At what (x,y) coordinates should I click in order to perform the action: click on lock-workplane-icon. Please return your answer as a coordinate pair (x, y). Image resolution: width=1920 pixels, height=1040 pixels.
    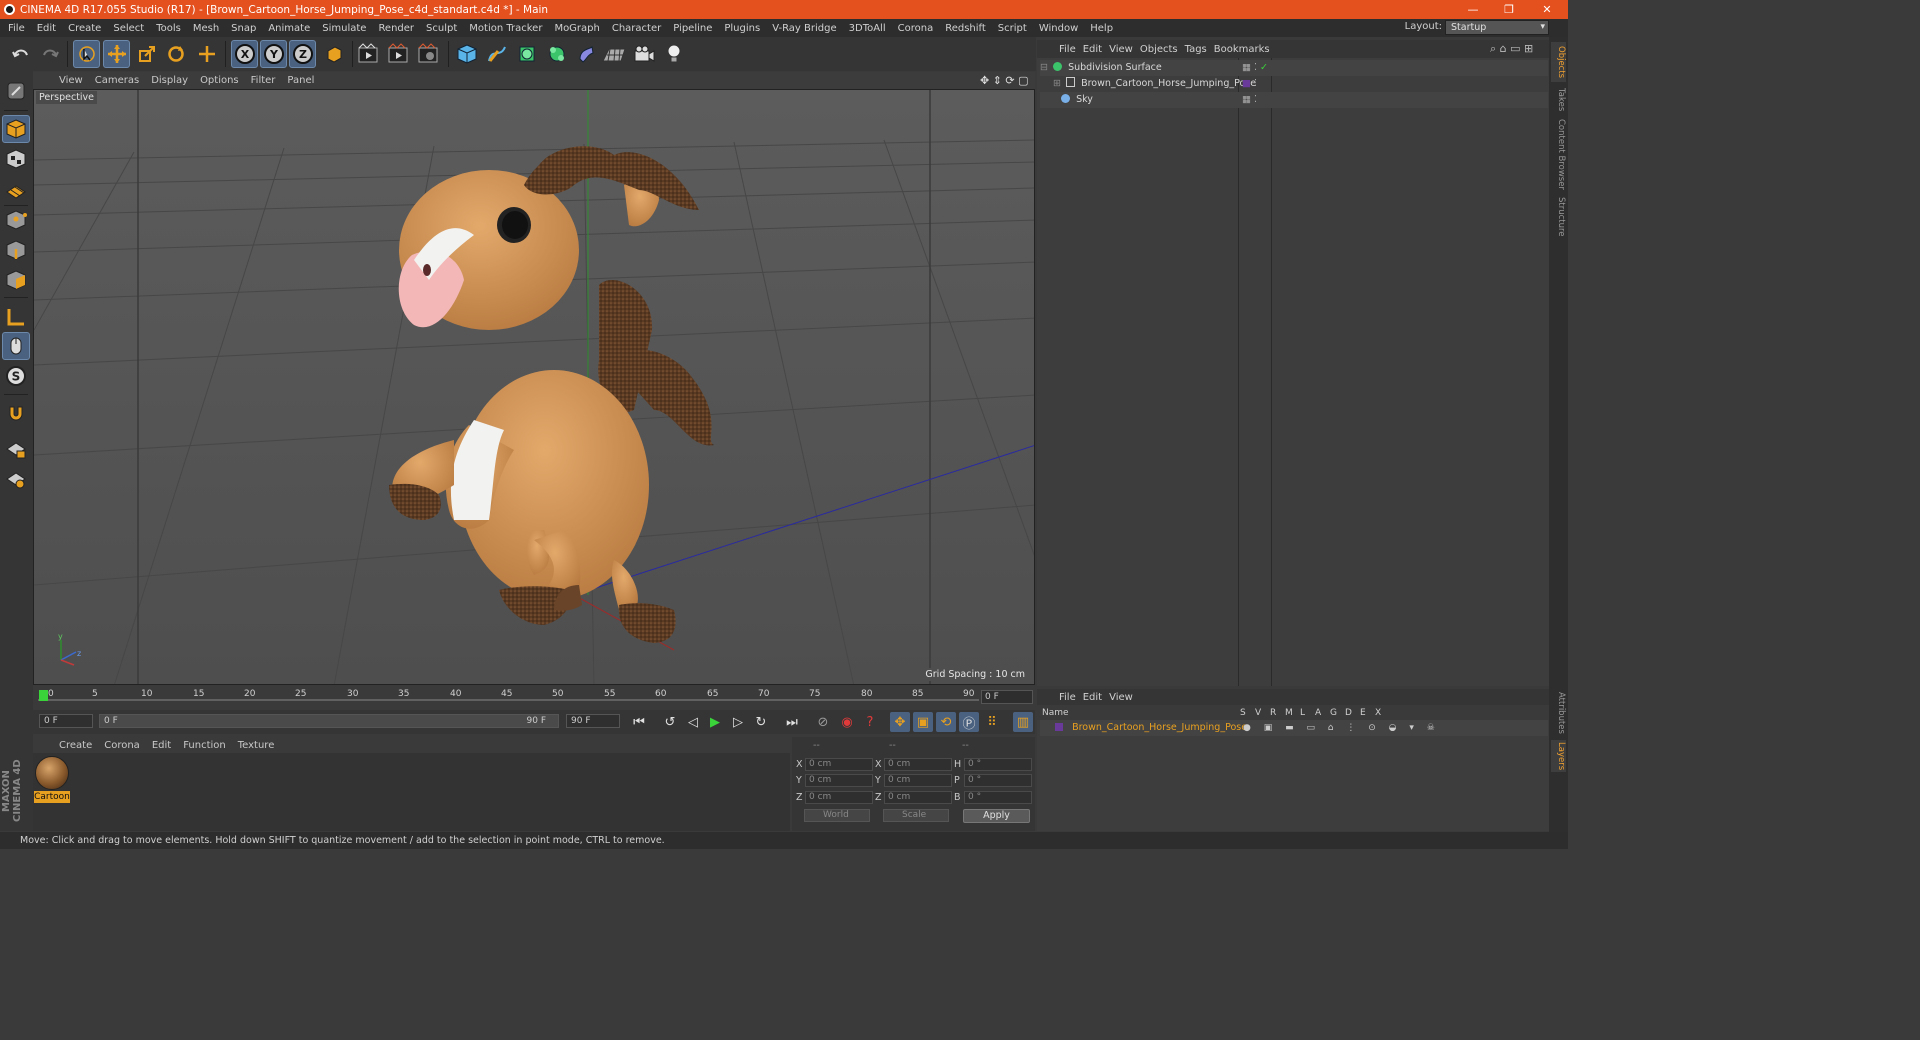
    Looking at the image, I should click on (16, 450).